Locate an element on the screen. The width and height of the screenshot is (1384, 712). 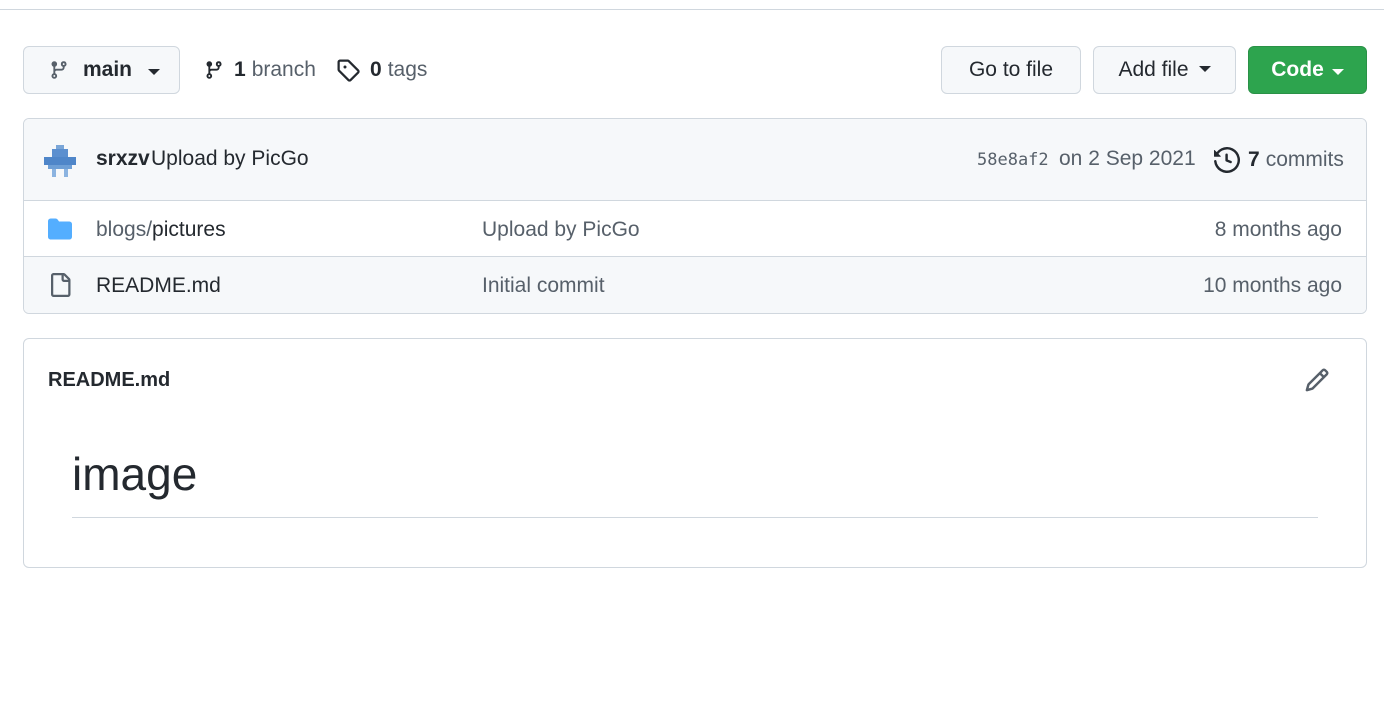
file-age: 8 months ago is located at coordinates (1278, 229).